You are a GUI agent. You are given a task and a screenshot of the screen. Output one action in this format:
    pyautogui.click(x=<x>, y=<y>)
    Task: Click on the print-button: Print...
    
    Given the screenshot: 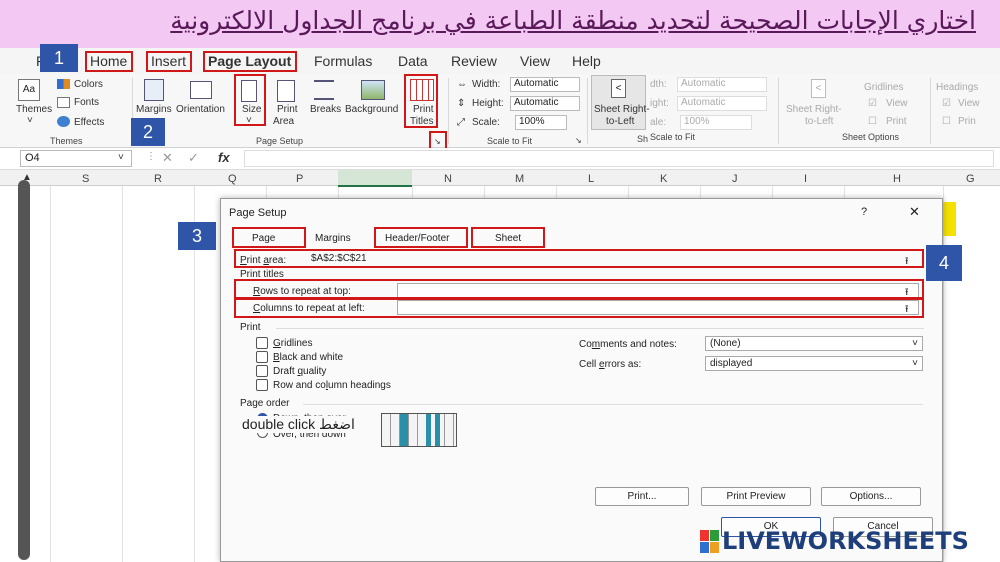 What is the action you would take?
    pyautogui.click(x=642, y=496)
    